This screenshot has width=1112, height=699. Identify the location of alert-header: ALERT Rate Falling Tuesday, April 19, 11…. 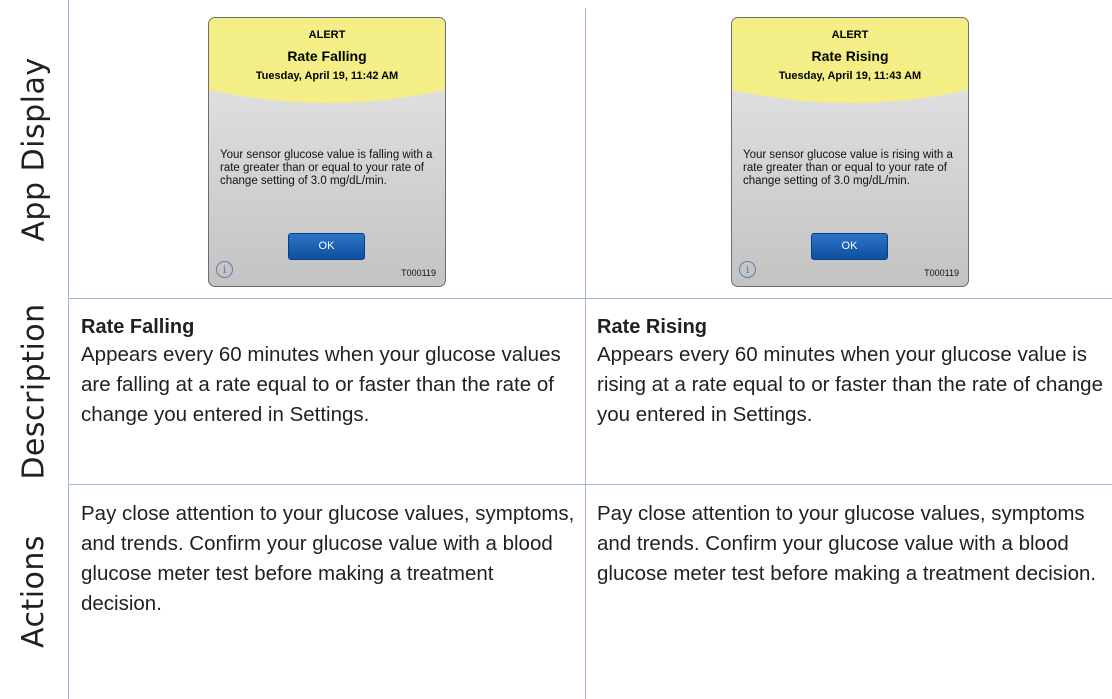
(327, 68).